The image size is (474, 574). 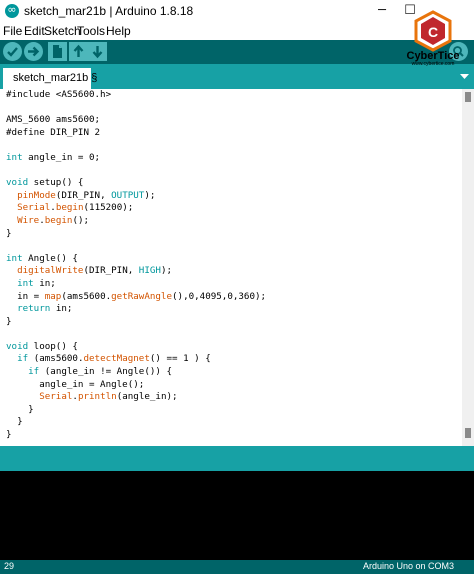 What do you see at coordinates (468, 433) in the screenshot?
I see `scroll-bottom-marker` at bounding box center [468, 433].